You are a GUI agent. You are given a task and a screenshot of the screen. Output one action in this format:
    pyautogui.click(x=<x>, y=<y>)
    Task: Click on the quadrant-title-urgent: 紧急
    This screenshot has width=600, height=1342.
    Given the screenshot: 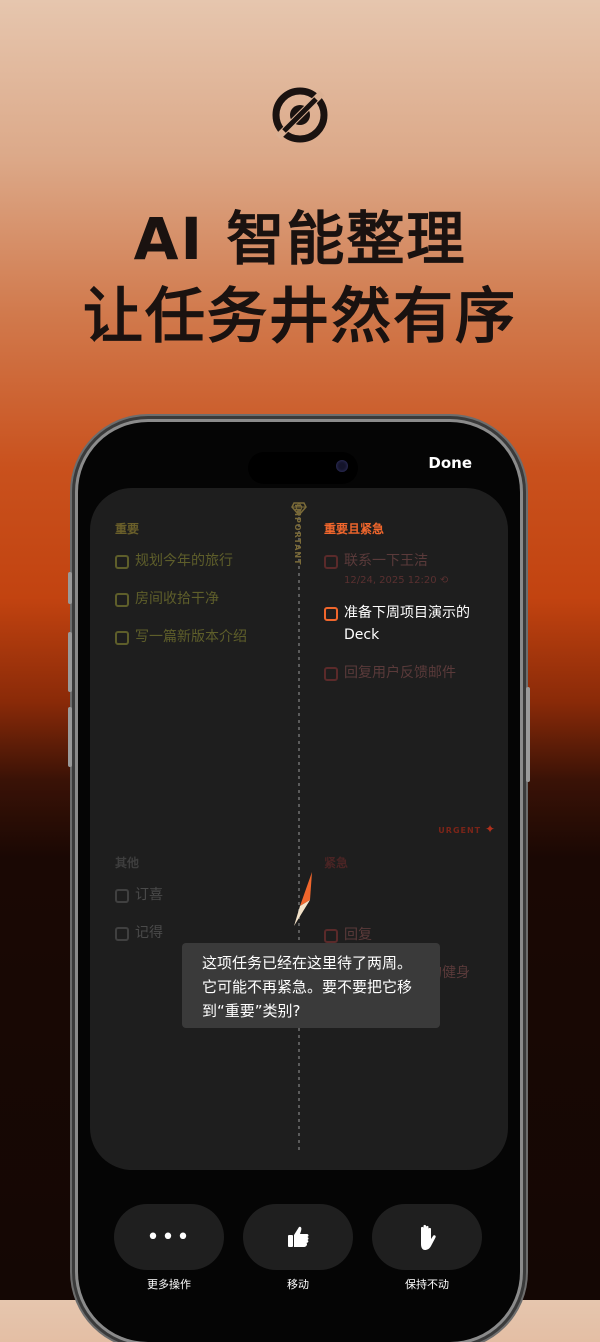 What is the action you would take?
    pyautogui.click(x=336, y=863)
    